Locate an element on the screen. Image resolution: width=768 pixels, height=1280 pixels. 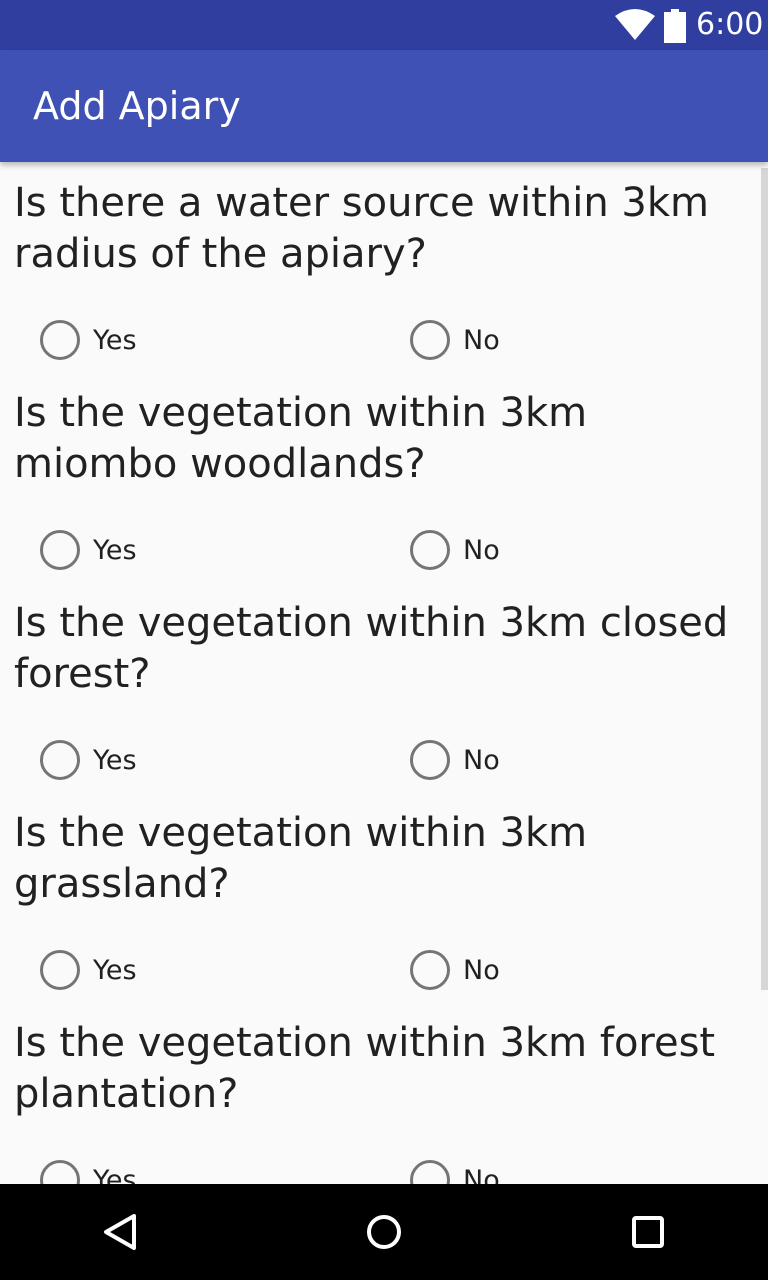
page-title: Add Apiary is located at coordinates (137, 106).